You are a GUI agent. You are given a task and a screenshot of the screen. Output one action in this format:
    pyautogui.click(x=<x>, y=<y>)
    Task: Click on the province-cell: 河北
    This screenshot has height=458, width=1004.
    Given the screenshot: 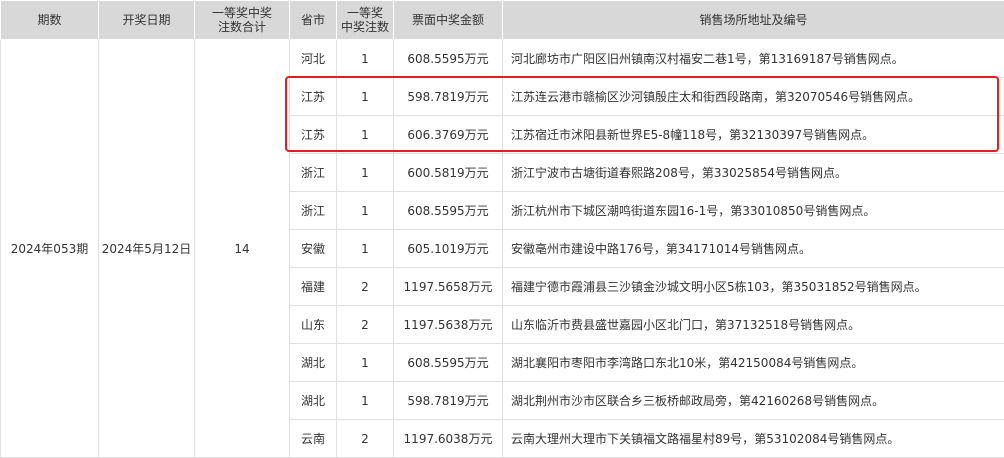 What is the action you would take?
    pyautogui.click(x=313, y=59)
    